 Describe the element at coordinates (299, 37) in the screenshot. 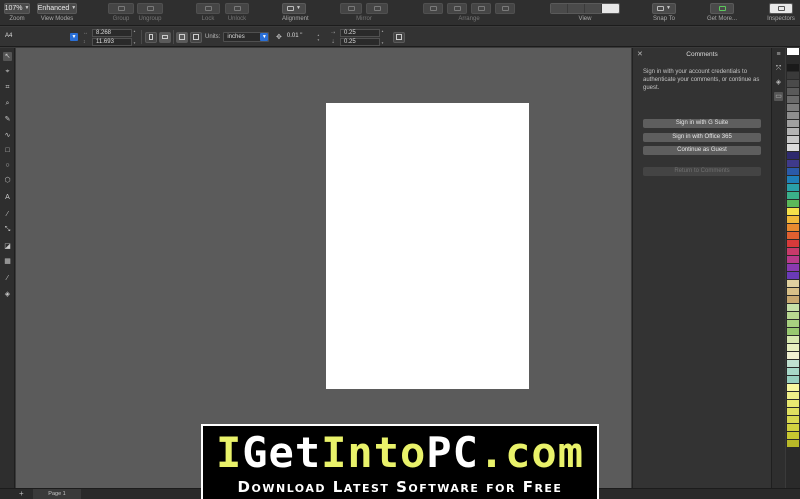

I see `nudge-field: 0.01 "` at that location.